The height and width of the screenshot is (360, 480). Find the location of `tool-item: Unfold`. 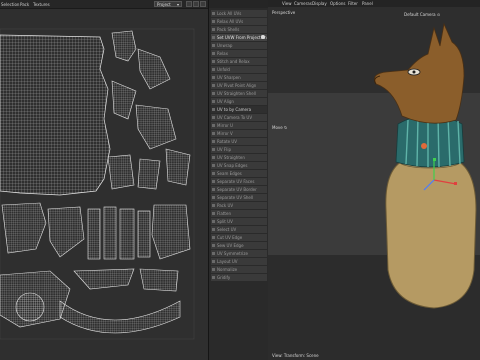

tool-item: Unfold is located at coordinates (239, 69).